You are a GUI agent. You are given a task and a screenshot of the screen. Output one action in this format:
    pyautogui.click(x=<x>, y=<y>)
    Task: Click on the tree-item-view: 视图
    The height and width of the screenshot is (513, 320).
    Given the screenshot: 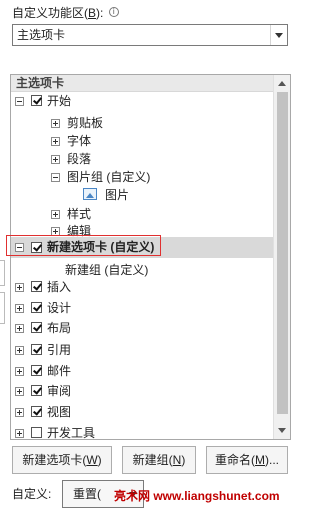 What is the action you would take?
    pyautogui.click(x=143, y=412)
    